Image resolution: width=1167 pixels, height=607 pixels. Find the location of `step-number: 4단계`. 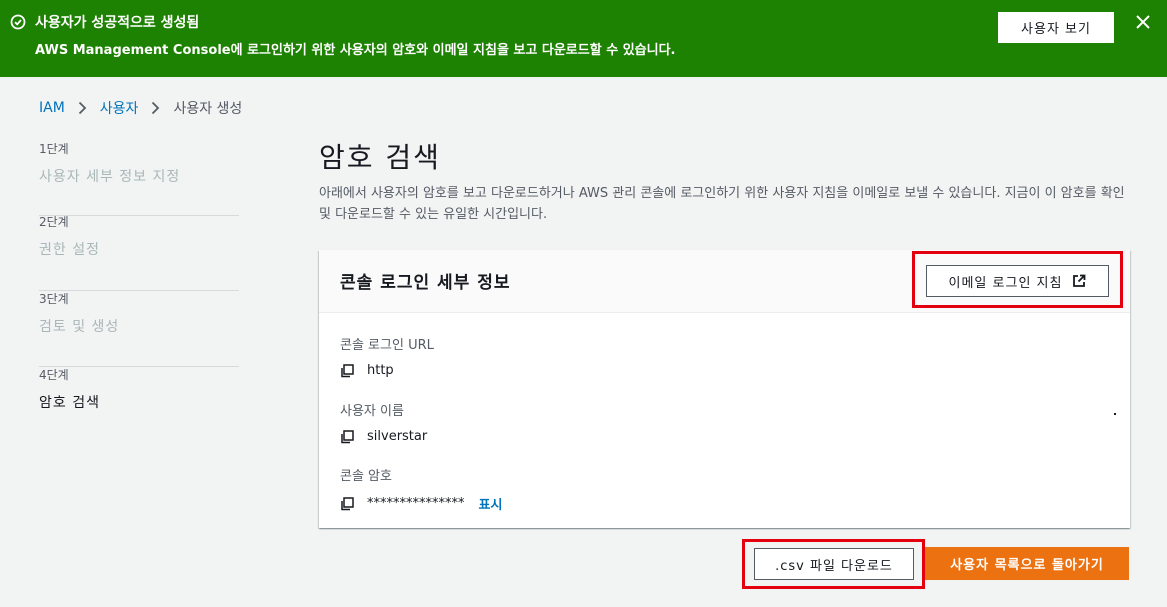

step-number: 4단계 is located at coordinates (54, 375).